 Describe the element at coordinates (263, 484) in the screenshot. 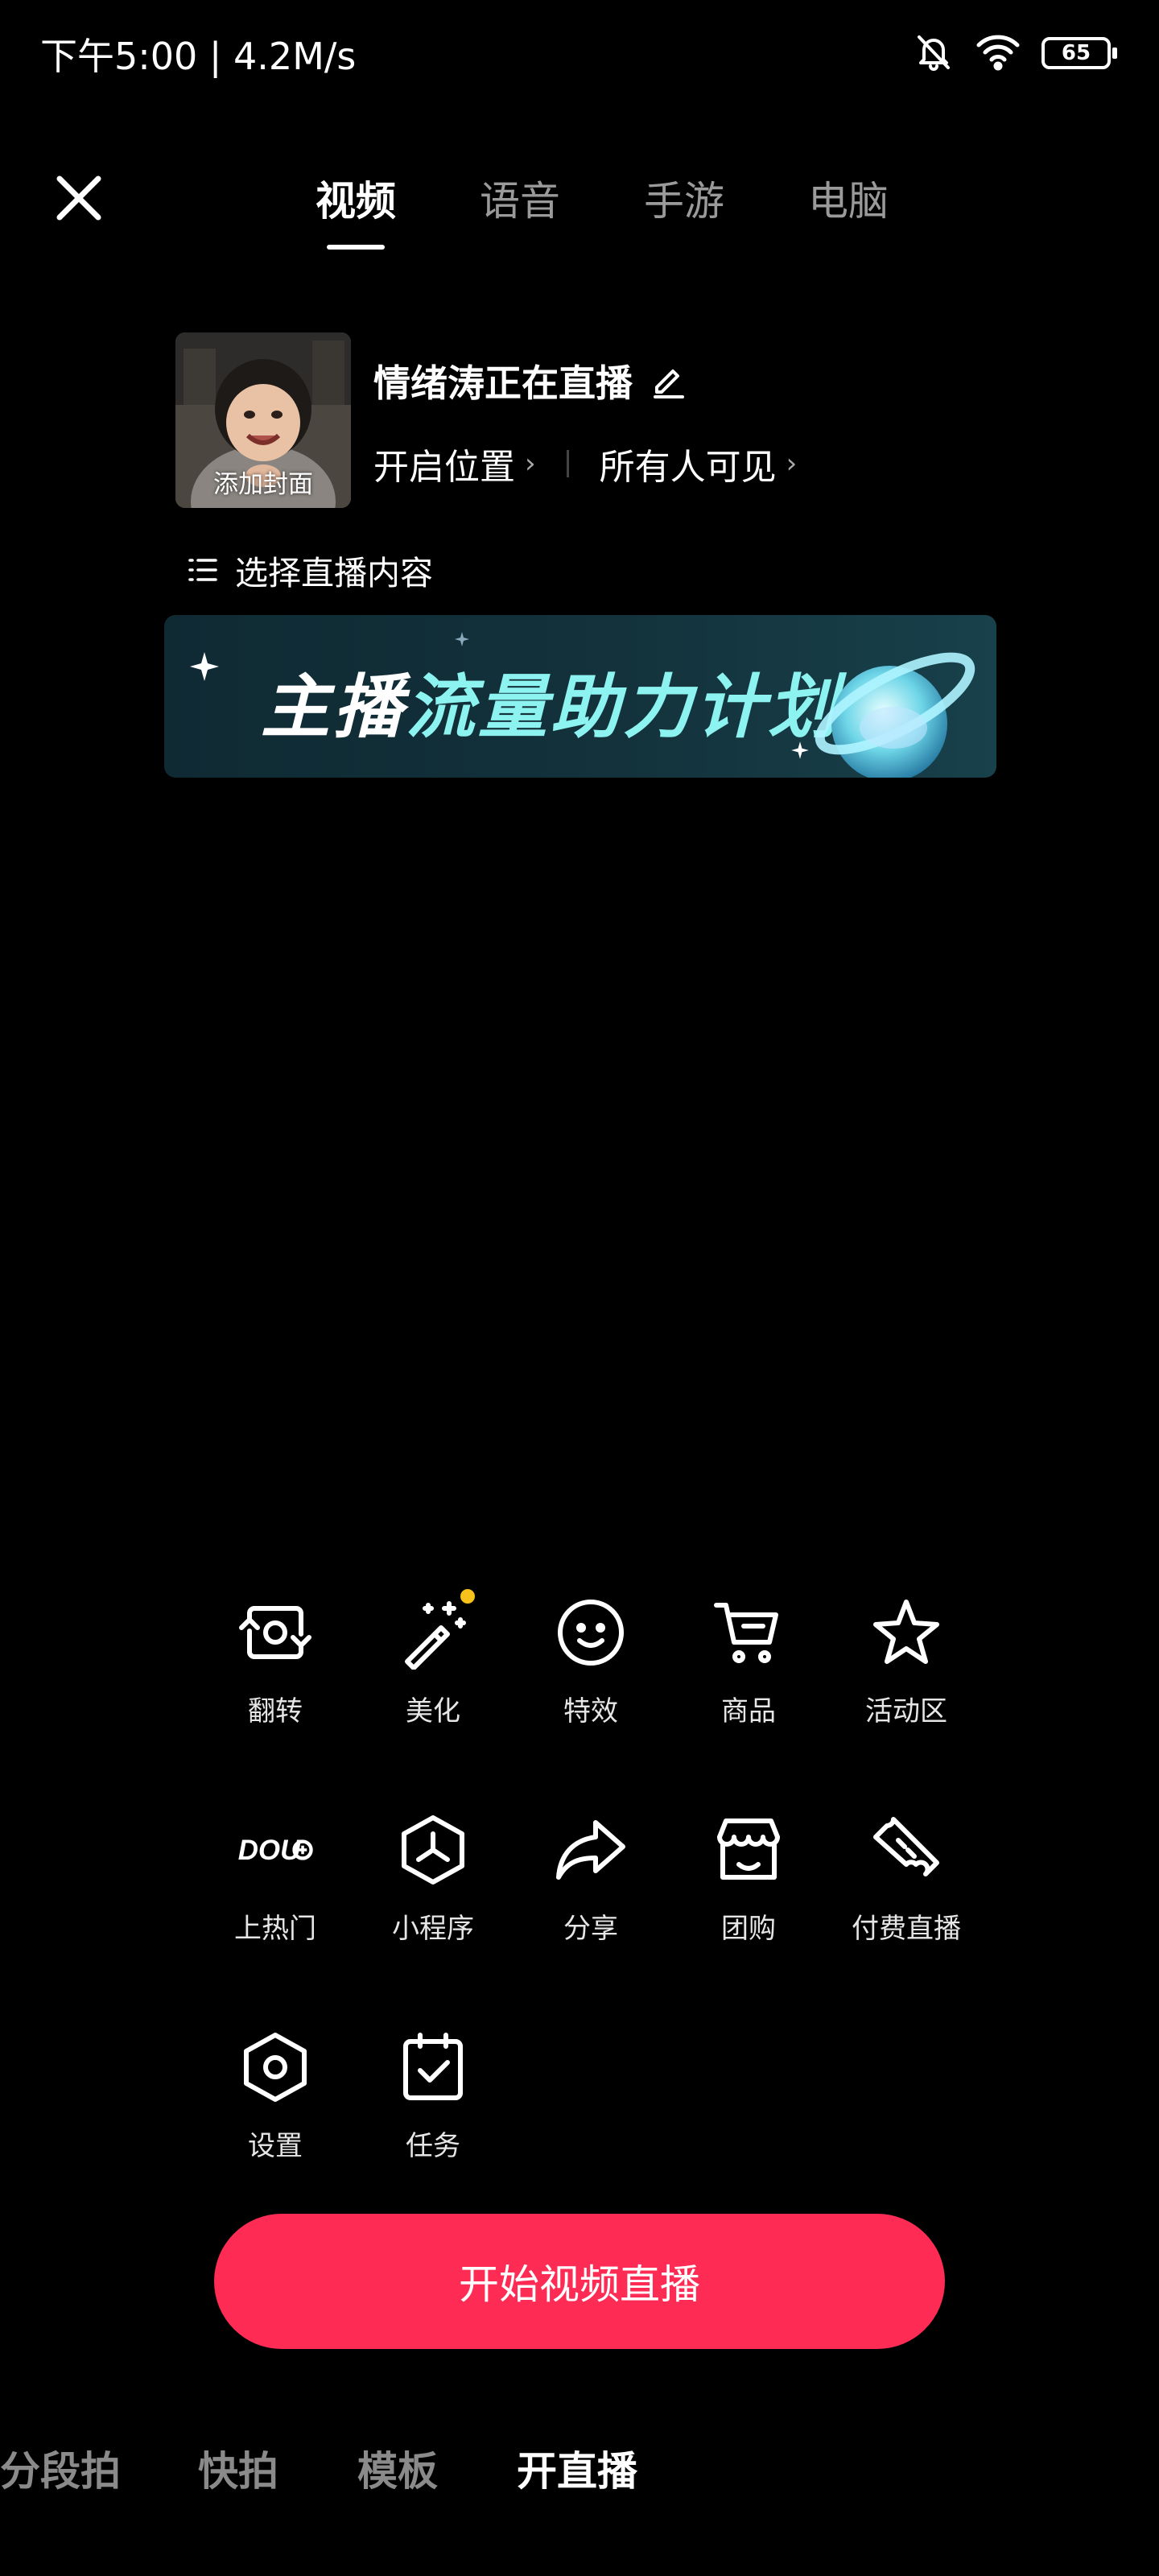

I see `add-cover-label: 添加封面` at that location.